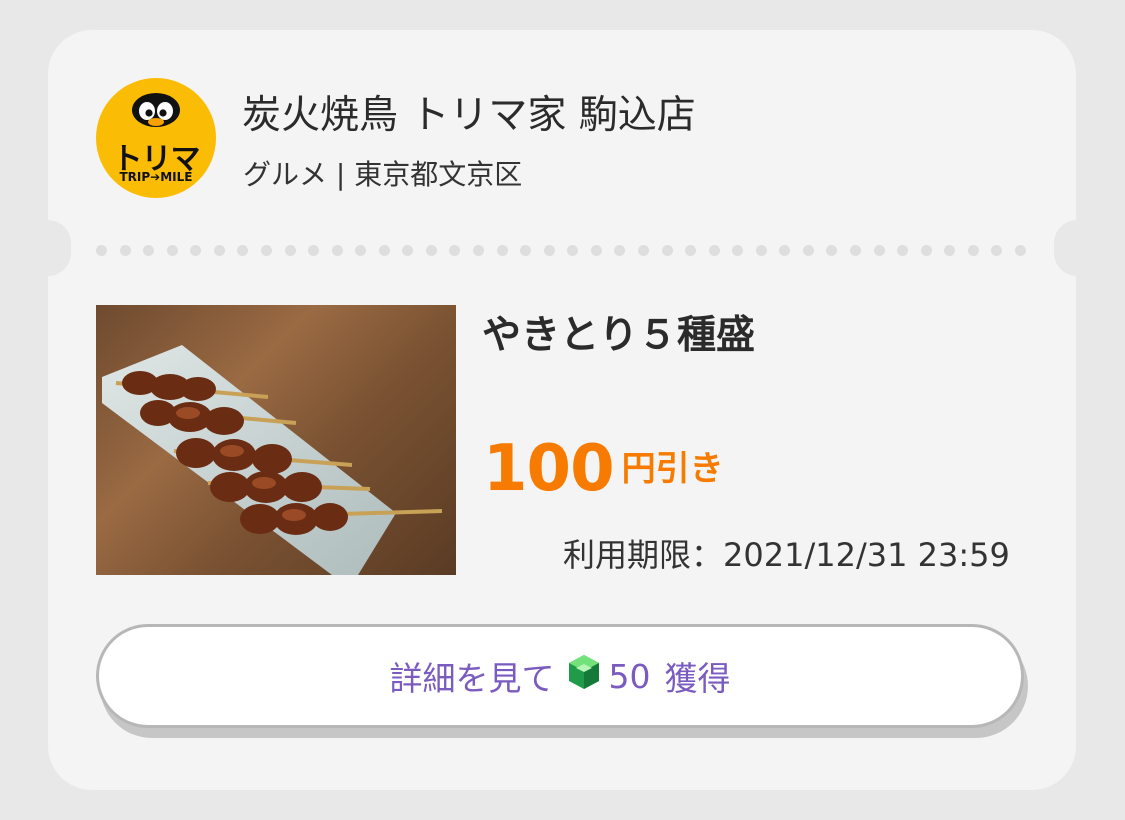 This screenshot has height=820, width=1125. What do you see at coordinates (560, 676) in the screenshot?
I see `view-details-button: 詳細を見て 50 獲得` at bounding box center [560, 676].